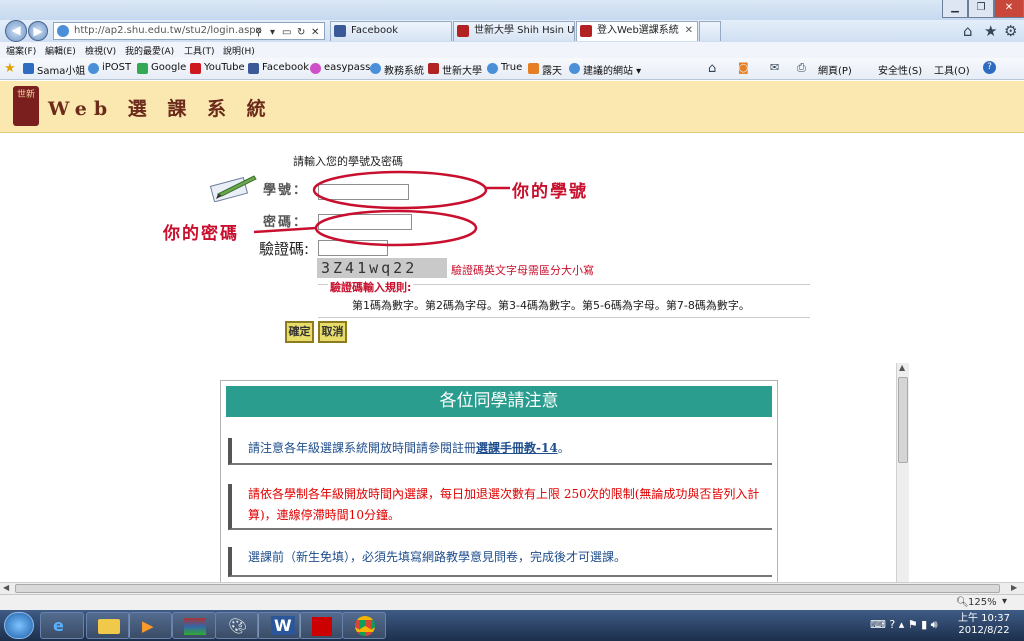 The height and width of the screenshot is (641, 1024). What do you see at coordinates (517, 448) in the screenshot?
I see `course-handbook-link: 選課手冊教-14` at bounding box center [517, 448].